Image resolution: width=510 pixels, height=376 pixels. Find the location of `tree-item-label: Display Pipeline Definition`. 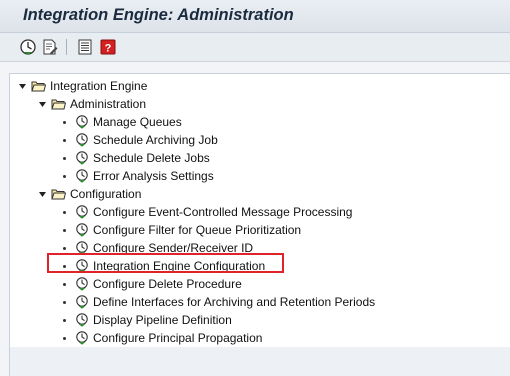

tree-item-label: Display Pipeline Definition is located at coordinates (162, 320).